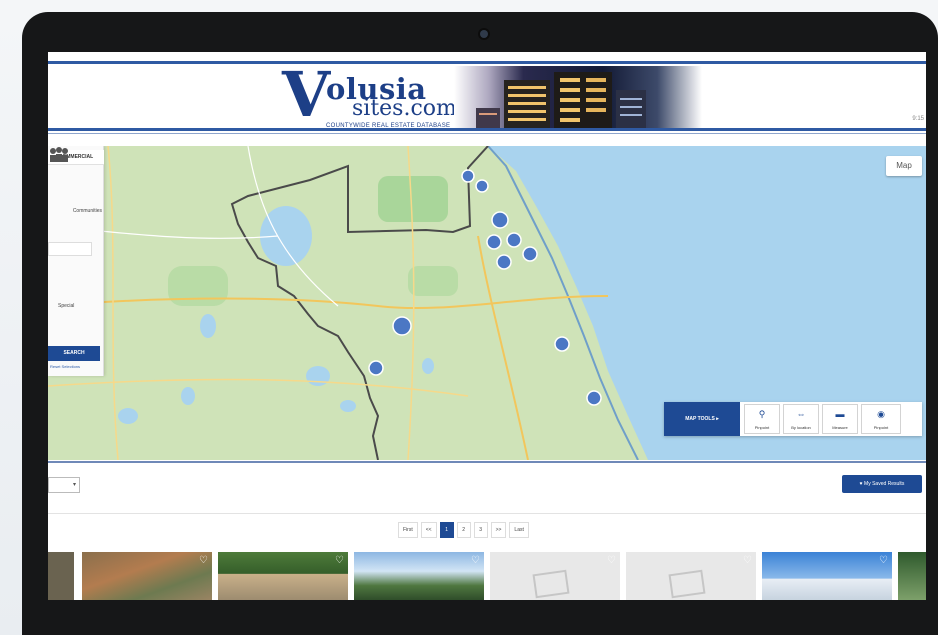 This screenshot has width=938, height=635. I want to click on pagination: First << 1 2 3 >> Last, so click(463, 531).